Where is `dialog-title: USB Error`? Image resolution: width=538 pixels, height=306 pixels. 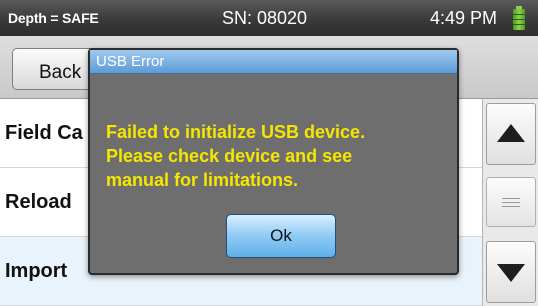
dialog-title: USB Error is located at coordinates (273, 62).